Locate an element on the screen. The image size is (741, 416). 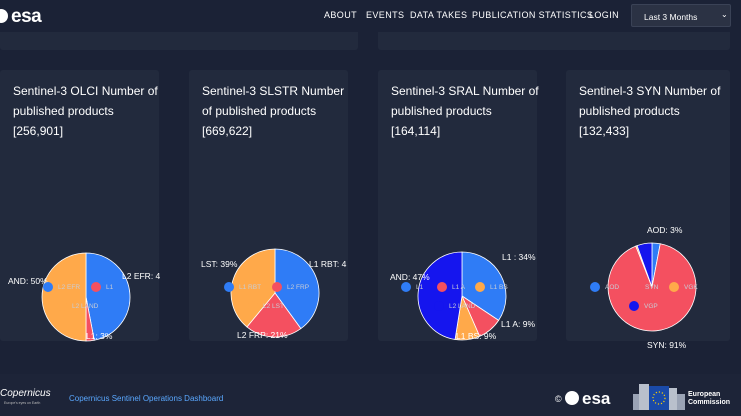
pie-slice-l2-efr is located at coordinates (108, 296).